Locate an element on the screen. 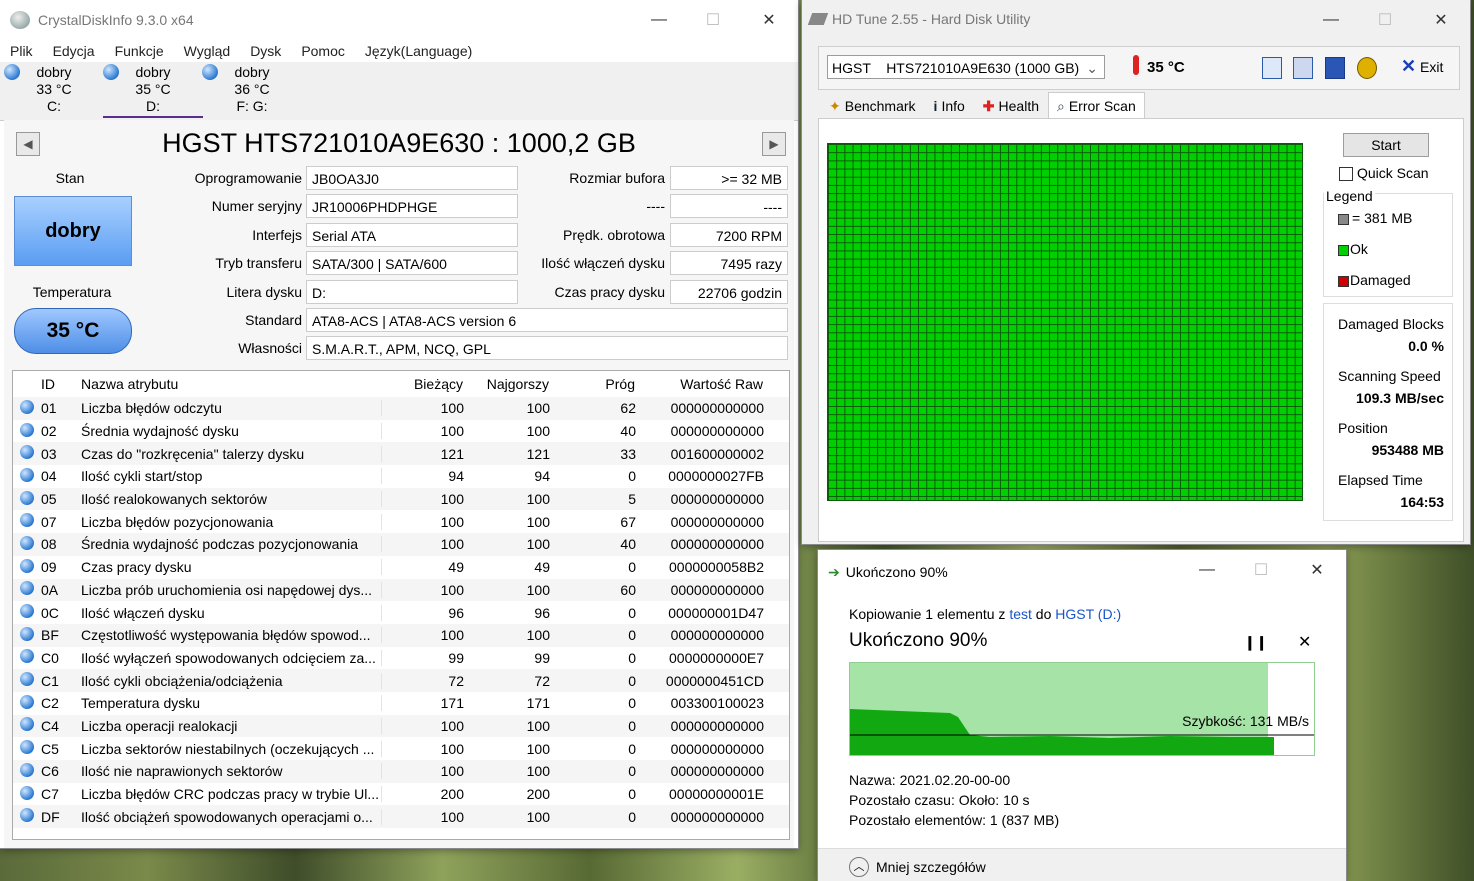 This screenshot has height=881, width=1474. copy-all-icon is located at coordinates (1303, 68).